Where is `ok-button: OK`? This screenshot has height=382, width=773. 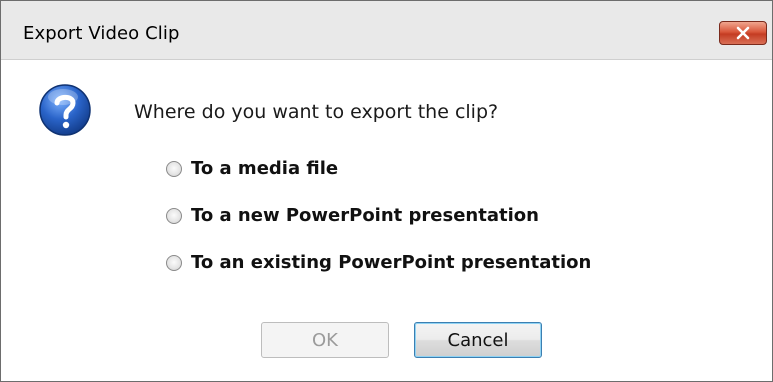
ok-button: OK is located at coordinates (325, 340).